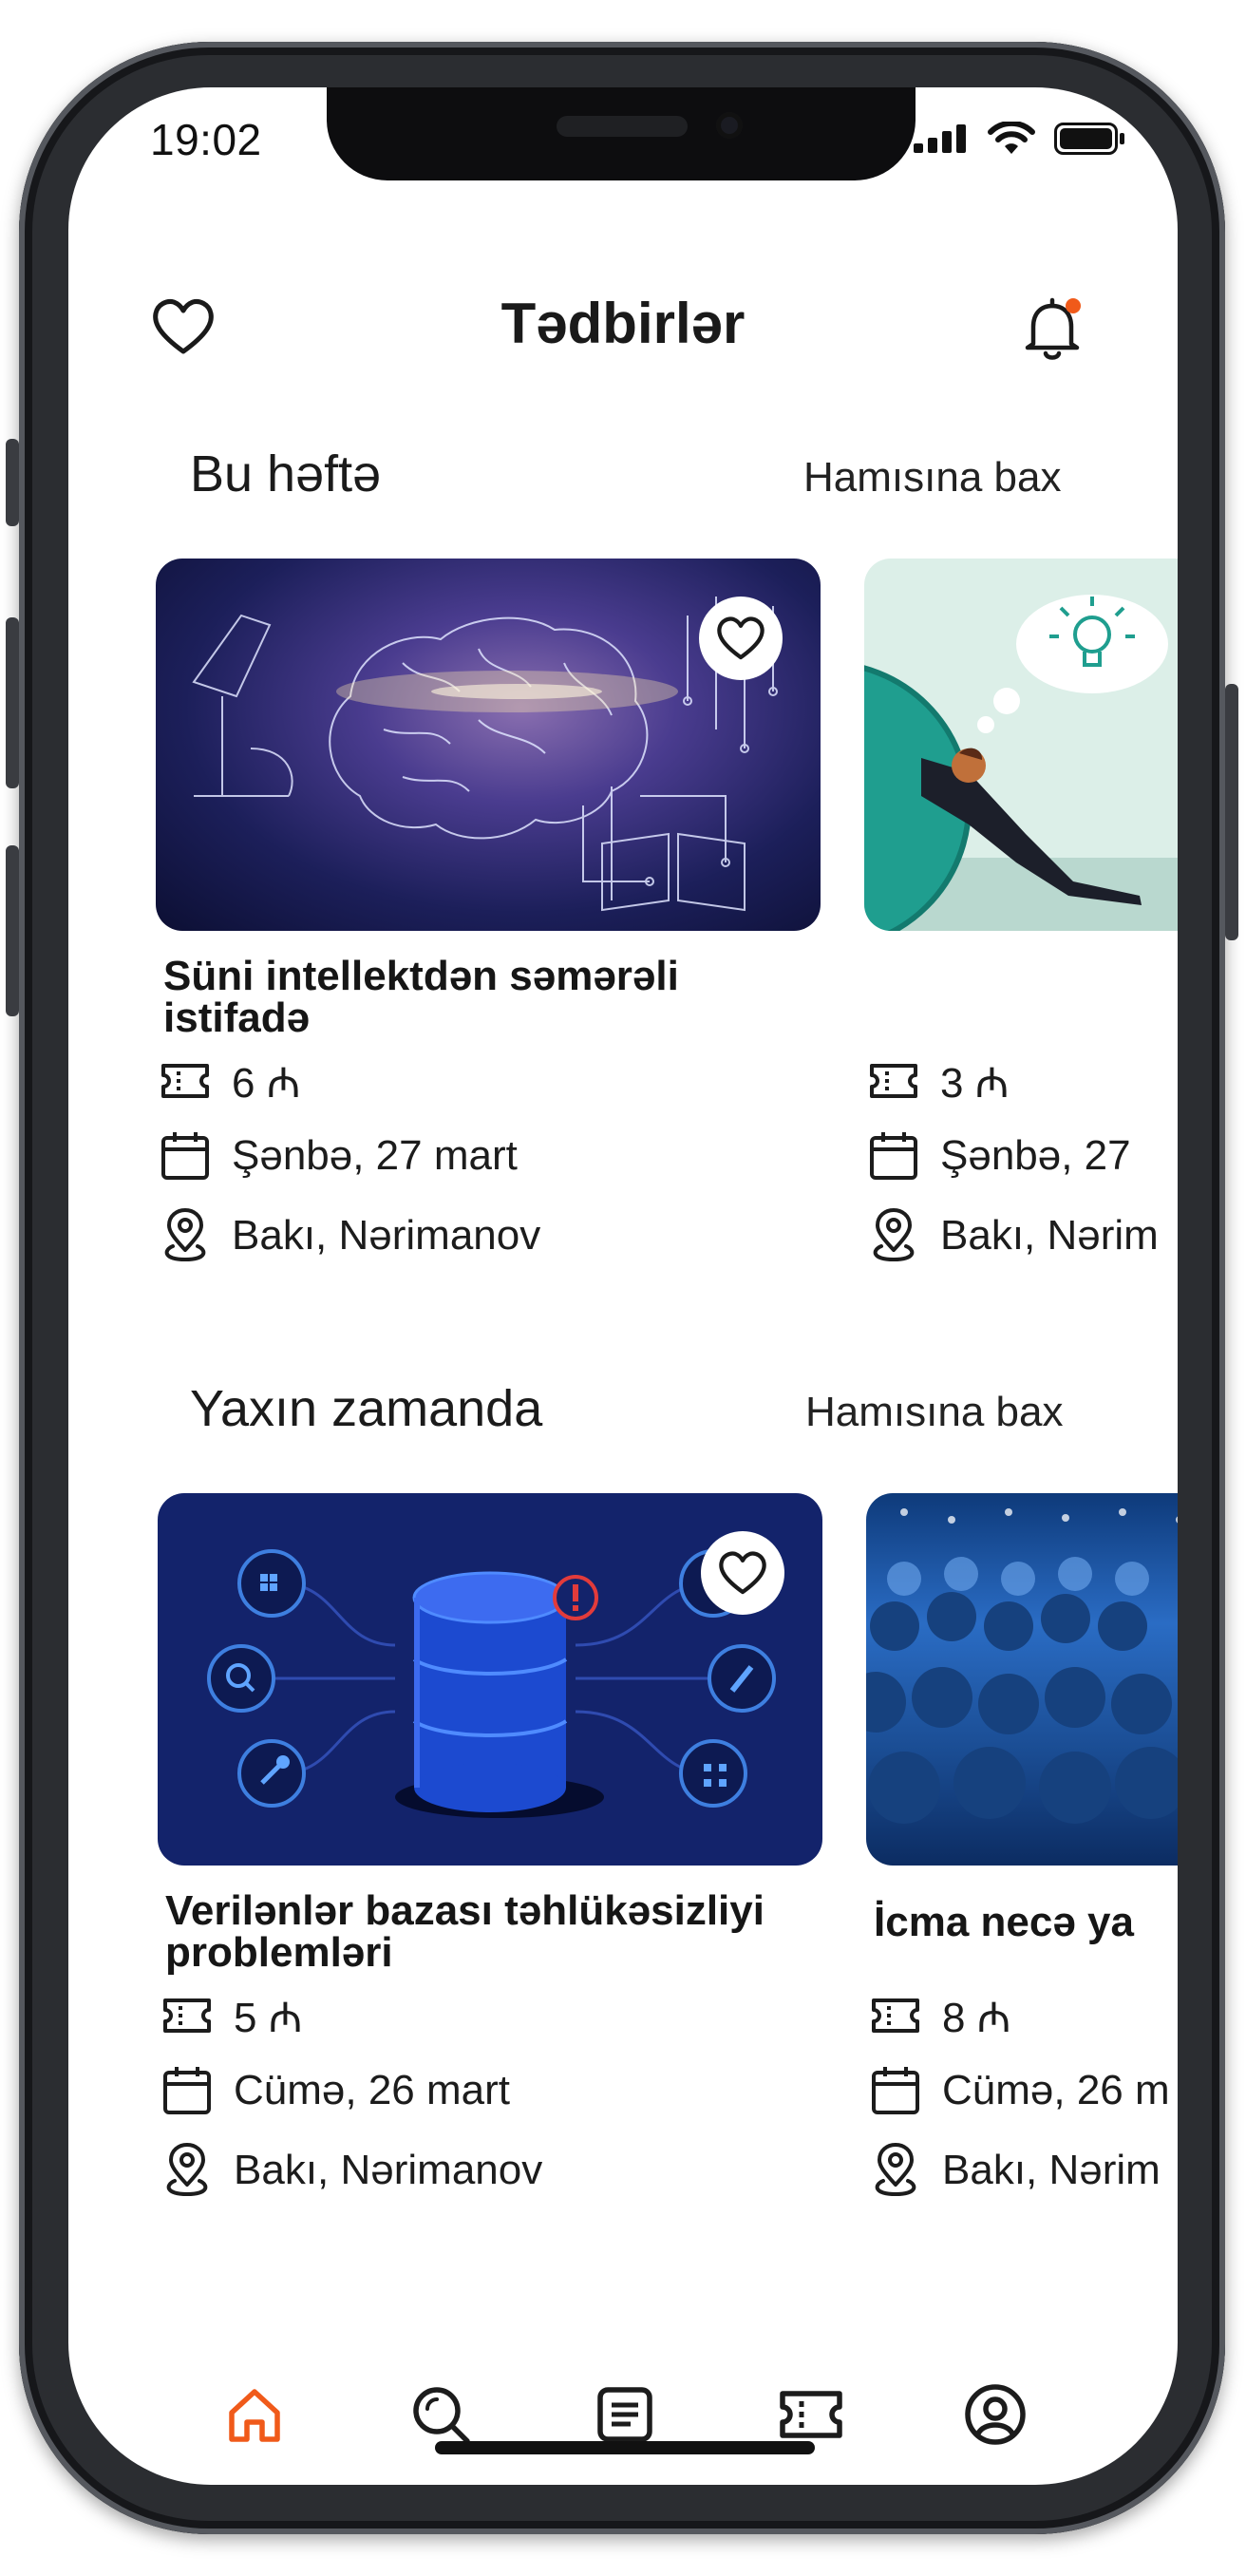  What do you see at coordinates (1004, 1922) in the screenshot?
I see `event-title: İcma necə ya` at bounding box center [1004, 1922].